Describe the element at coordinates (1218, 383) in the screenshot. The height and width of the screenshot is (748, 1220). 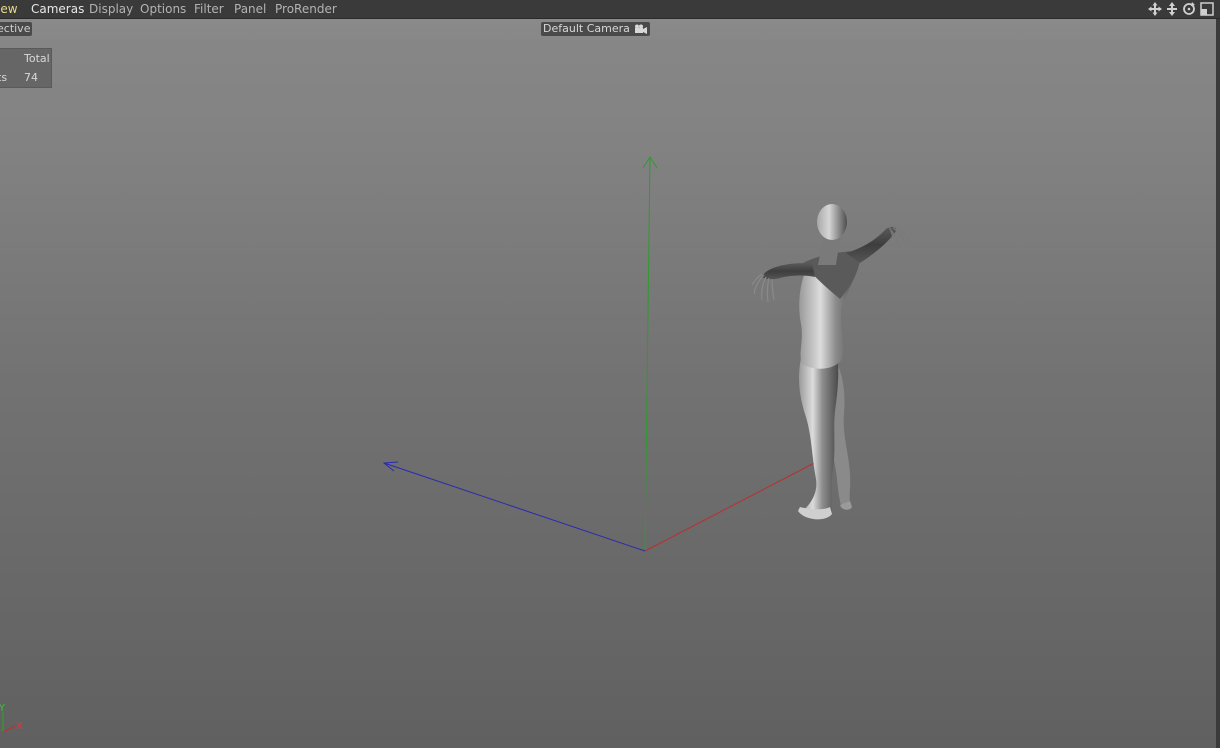
I see `viewport-right-border` at that location.